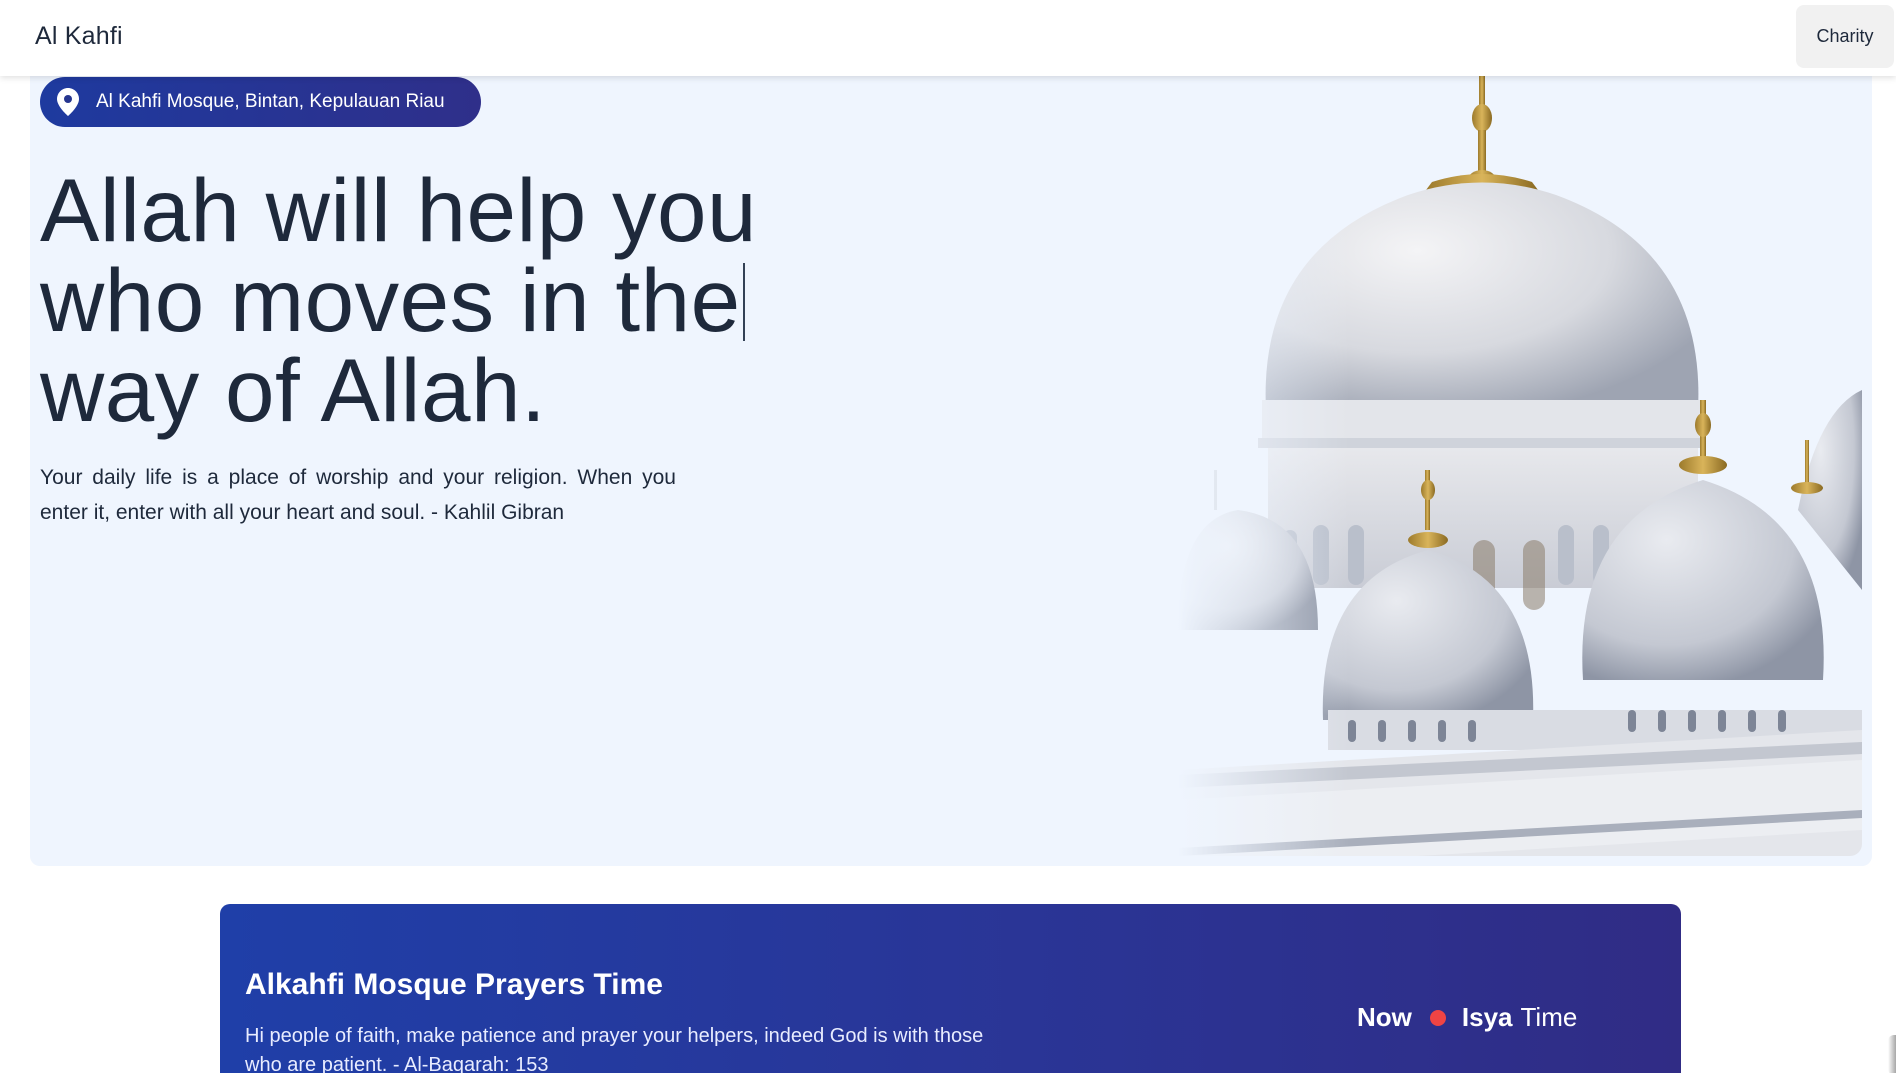  Describe the element at coordinates (79, 36) in the screenshot. I see `brand-logo-text: Al Kahfi` at that location.